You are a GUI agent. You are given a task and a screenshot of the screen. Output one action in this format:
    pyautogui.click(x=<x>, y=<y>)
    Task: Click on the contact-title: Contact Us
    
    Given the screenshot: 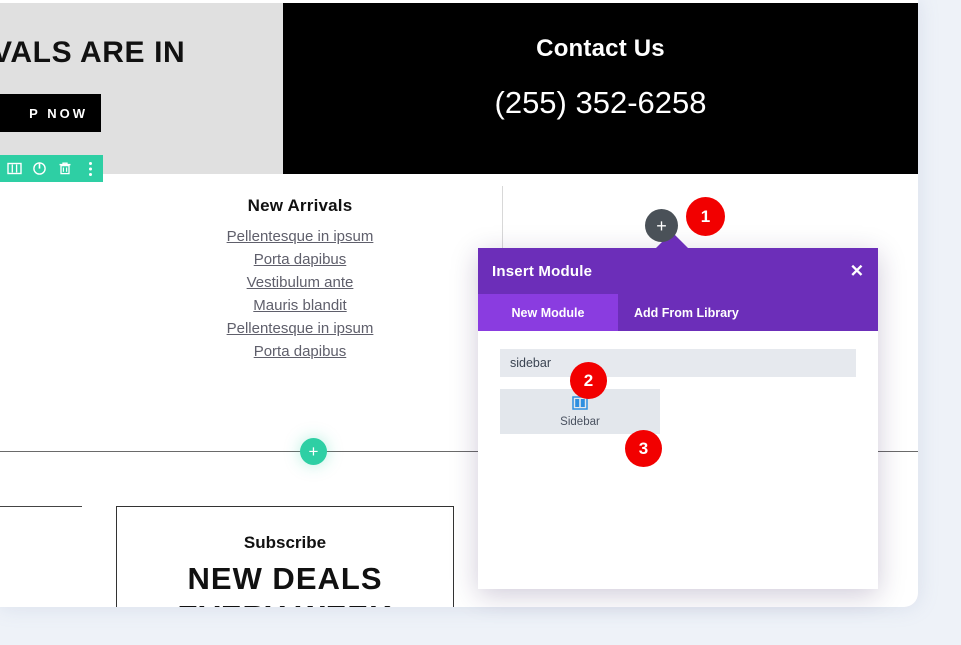 What is the action you would take?
    pyautogui.click(x=600, y=48)
    